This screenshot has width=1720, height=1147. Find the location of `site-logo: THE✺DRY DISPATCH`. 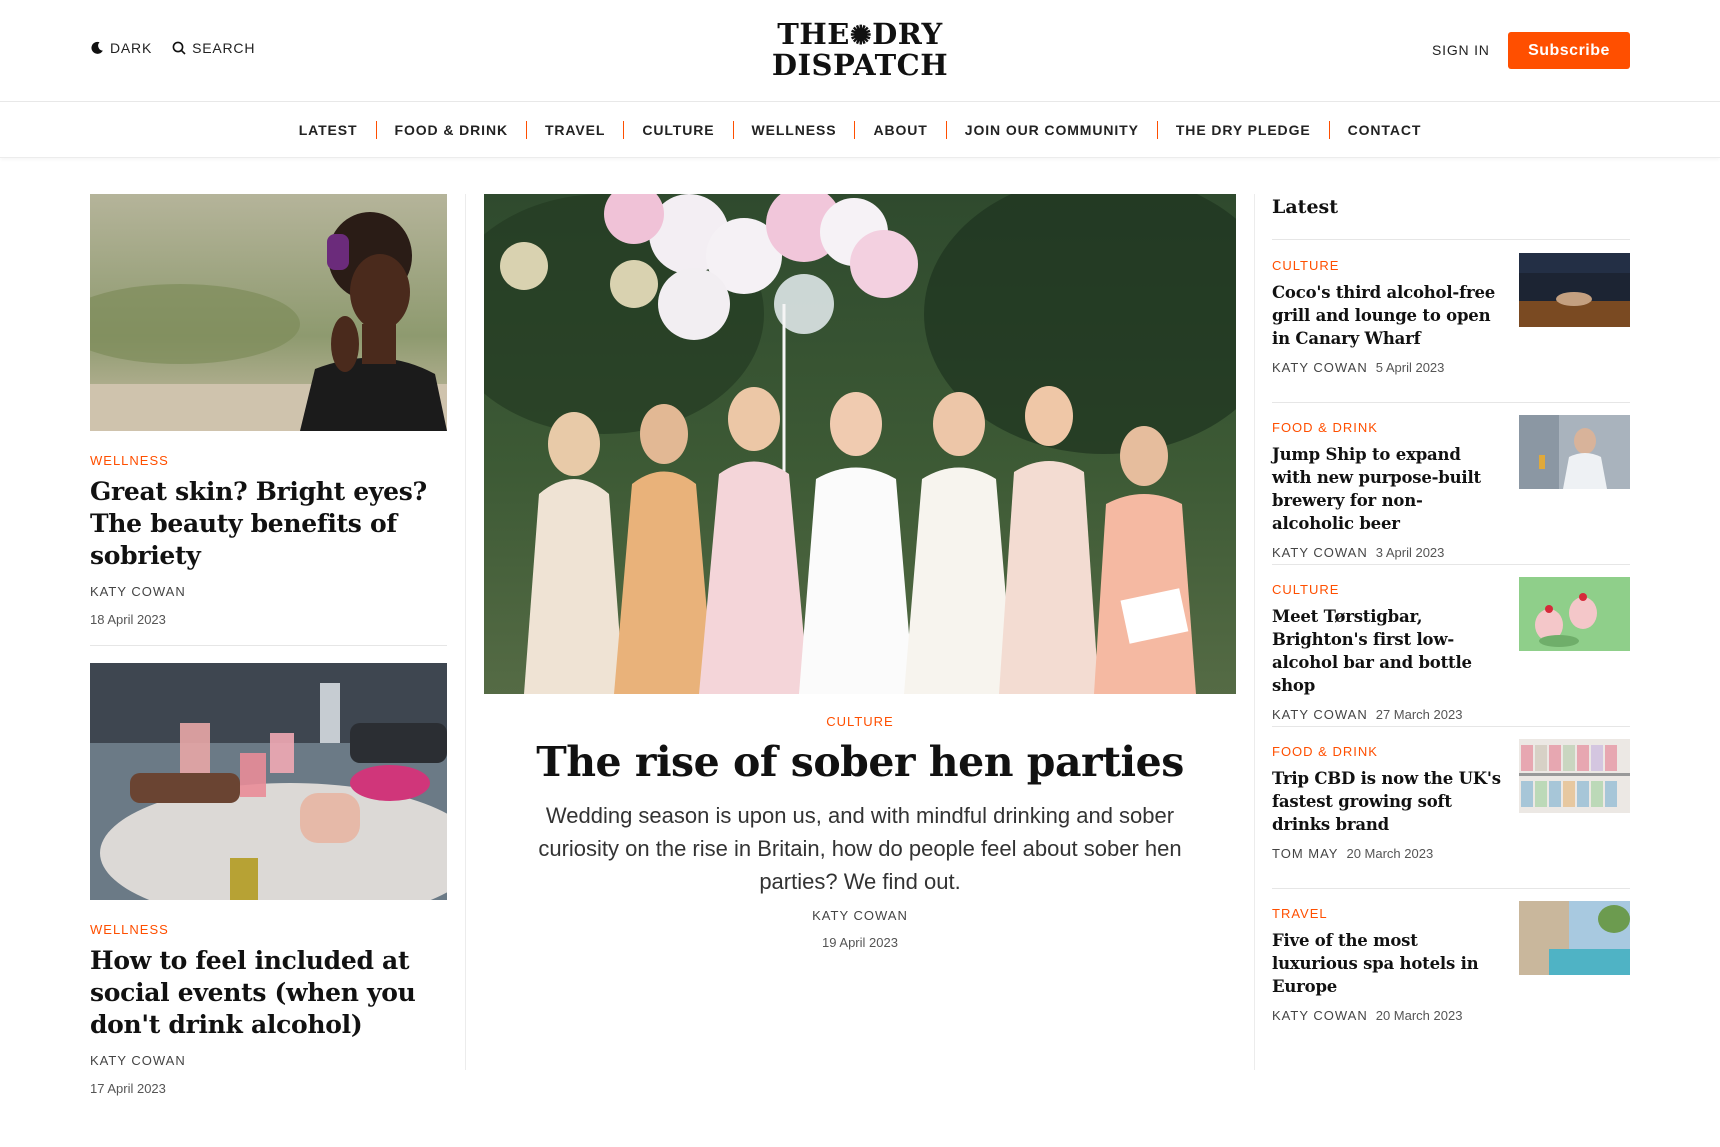

site-logo: THE✺DRY DISPATCH is located at coordinates (860, 50).